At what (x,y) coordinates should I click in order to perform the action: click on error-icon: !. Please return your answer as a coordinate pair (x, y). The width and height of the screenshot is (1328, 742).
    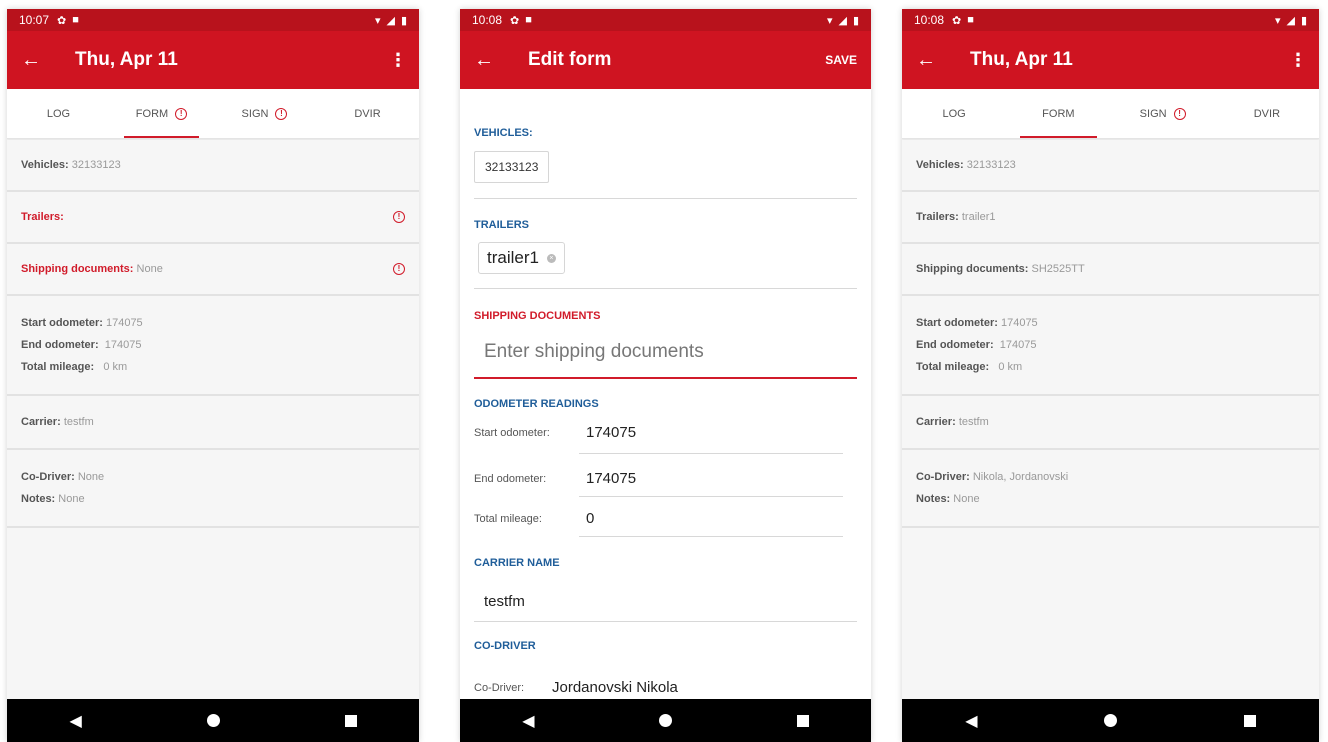
    Looking at the image, I should click on (399, 269).